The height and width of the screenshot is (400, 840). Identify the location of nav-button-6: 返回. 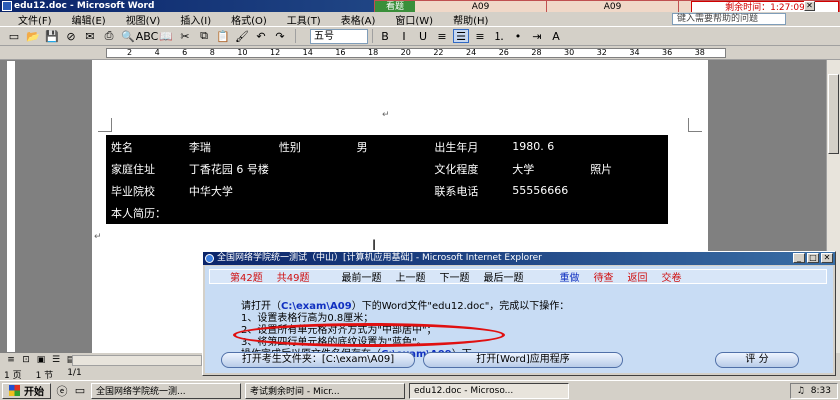
(637, 276).